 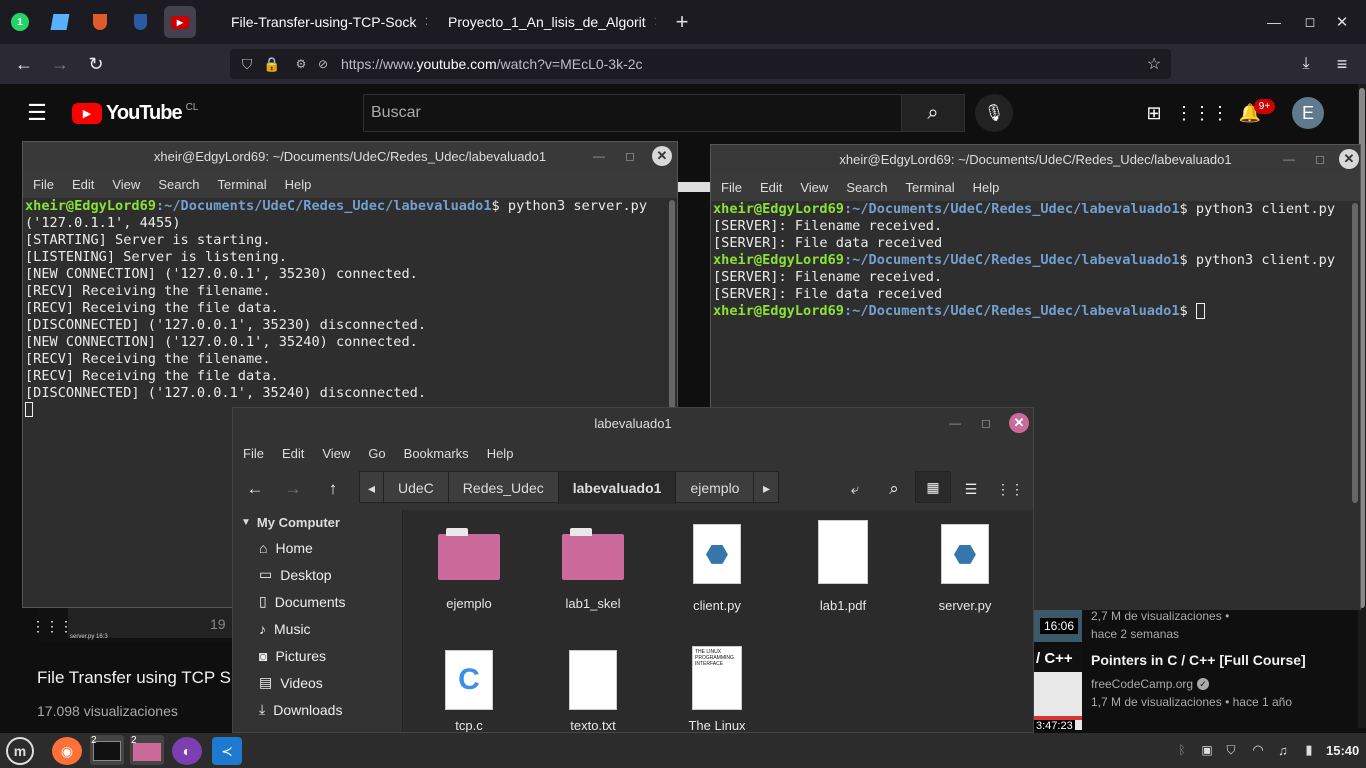 I want to click on sidebar-item-downloads: ⤓ Downloads, so click(x=317, y=709).